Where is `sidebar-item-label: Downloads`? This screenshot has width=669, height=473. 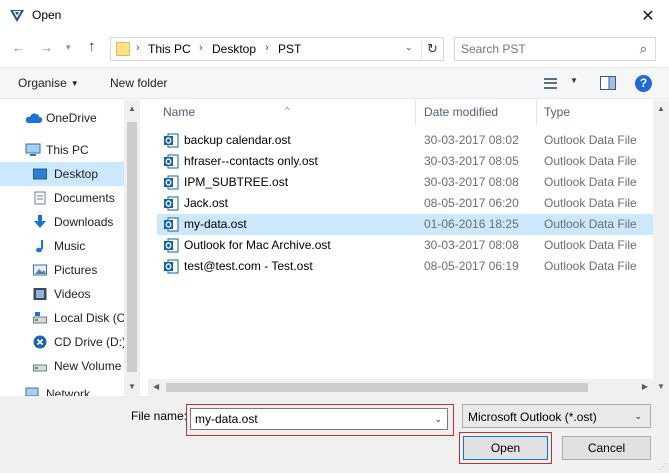
sidebar-item-label: Downloads is located at coordinates (84, 222).